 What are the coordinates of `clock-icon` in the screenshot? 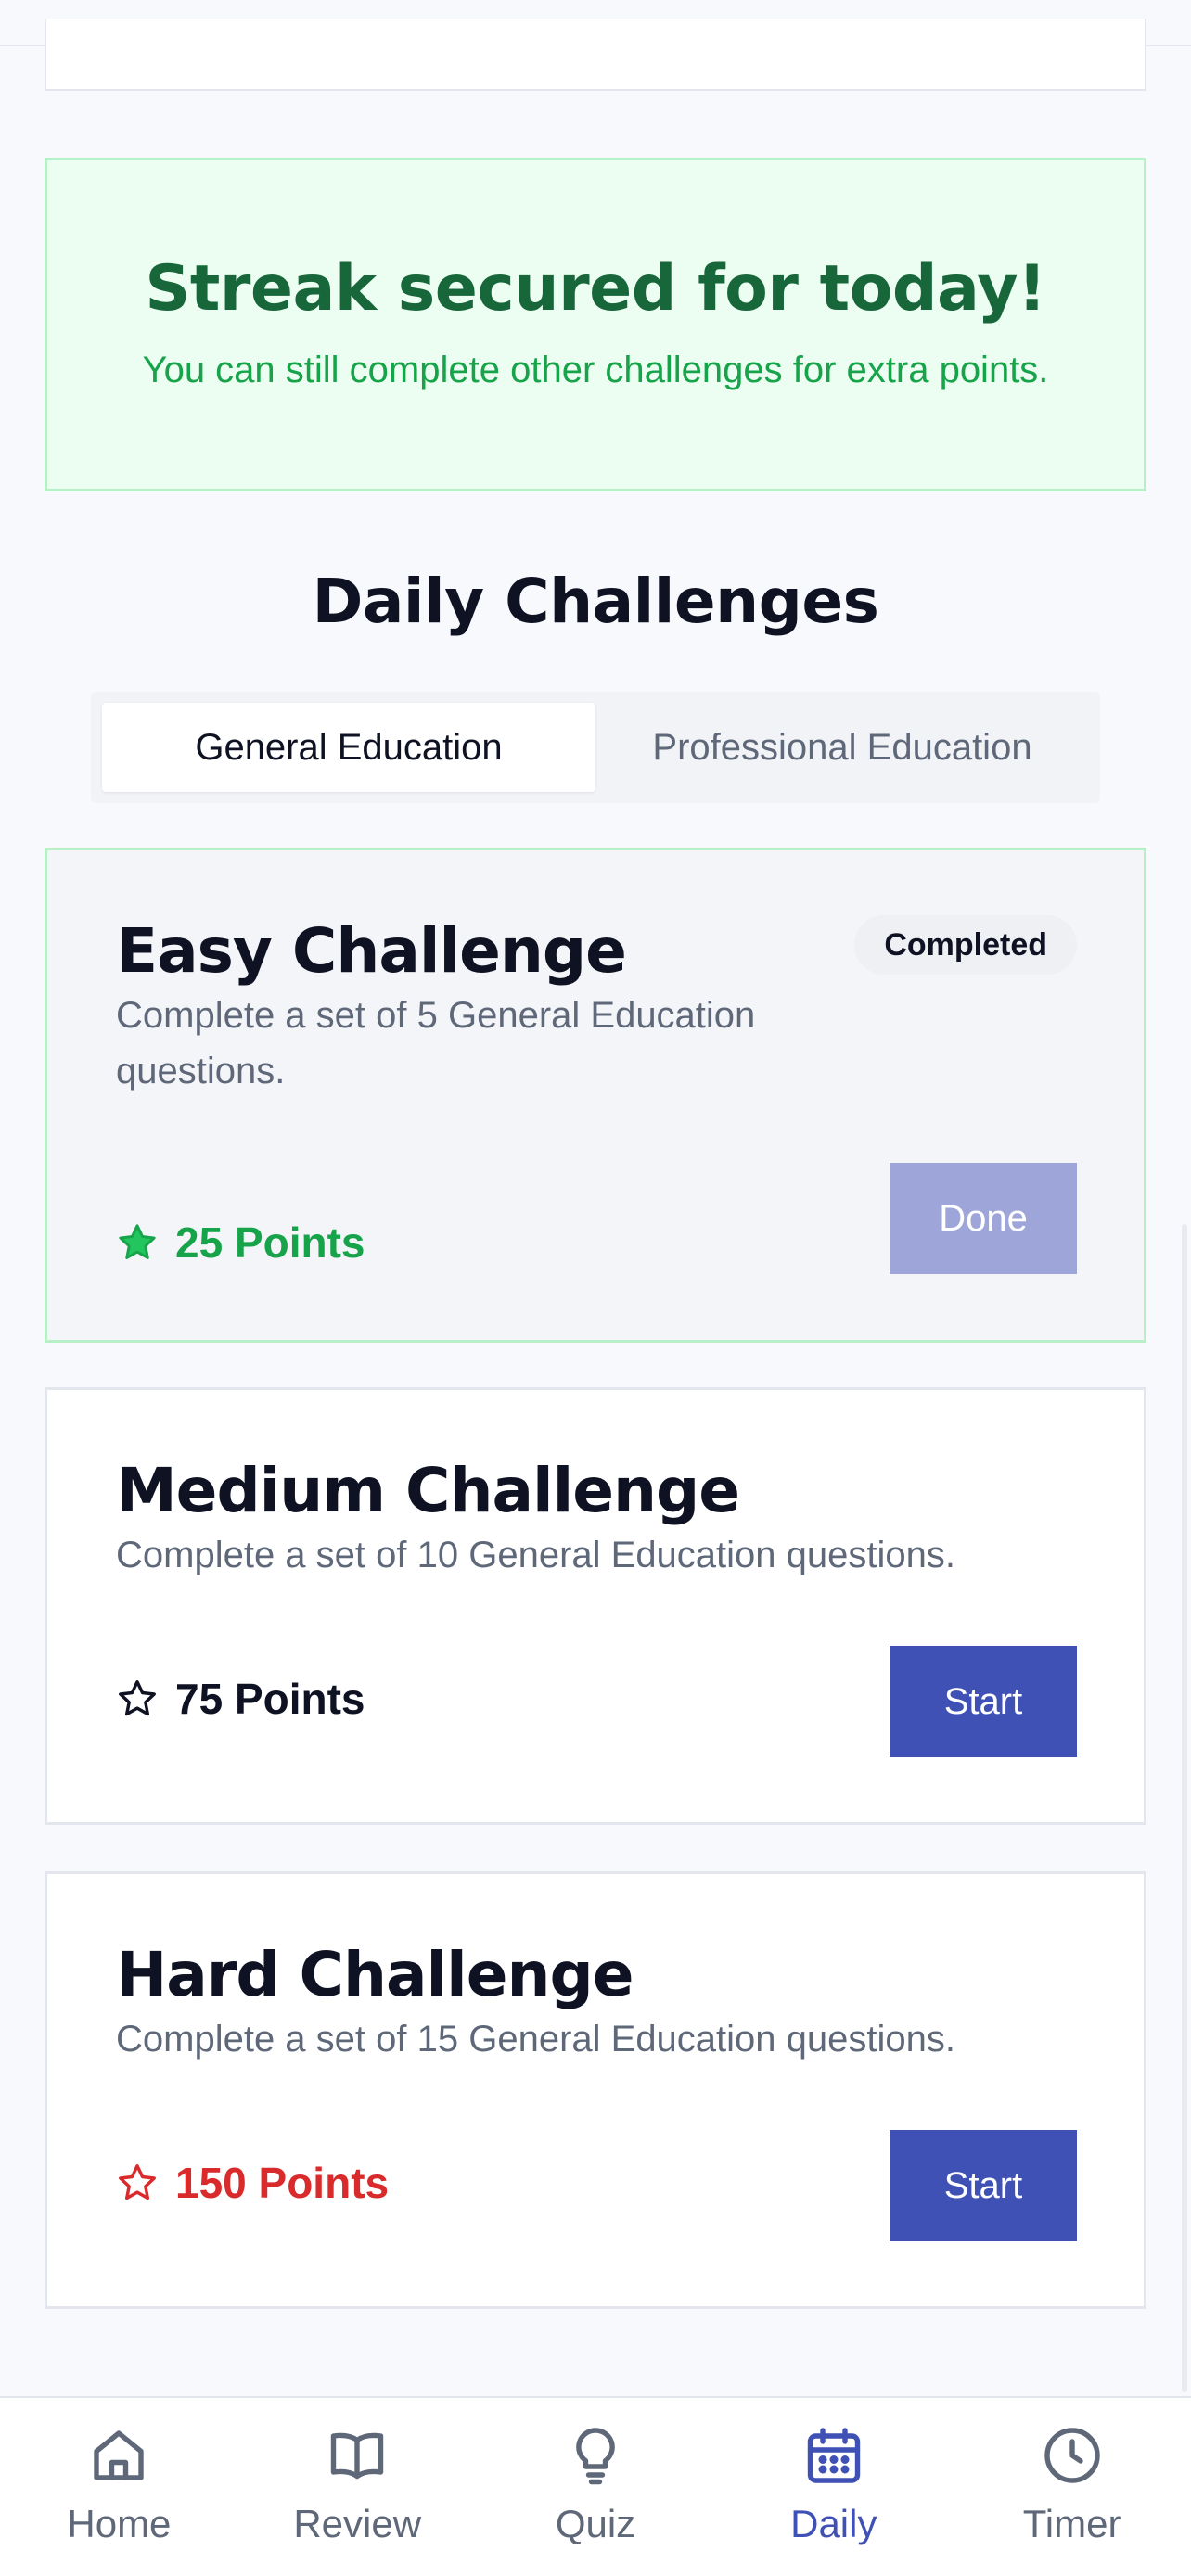 It's located at (1072, 2455).